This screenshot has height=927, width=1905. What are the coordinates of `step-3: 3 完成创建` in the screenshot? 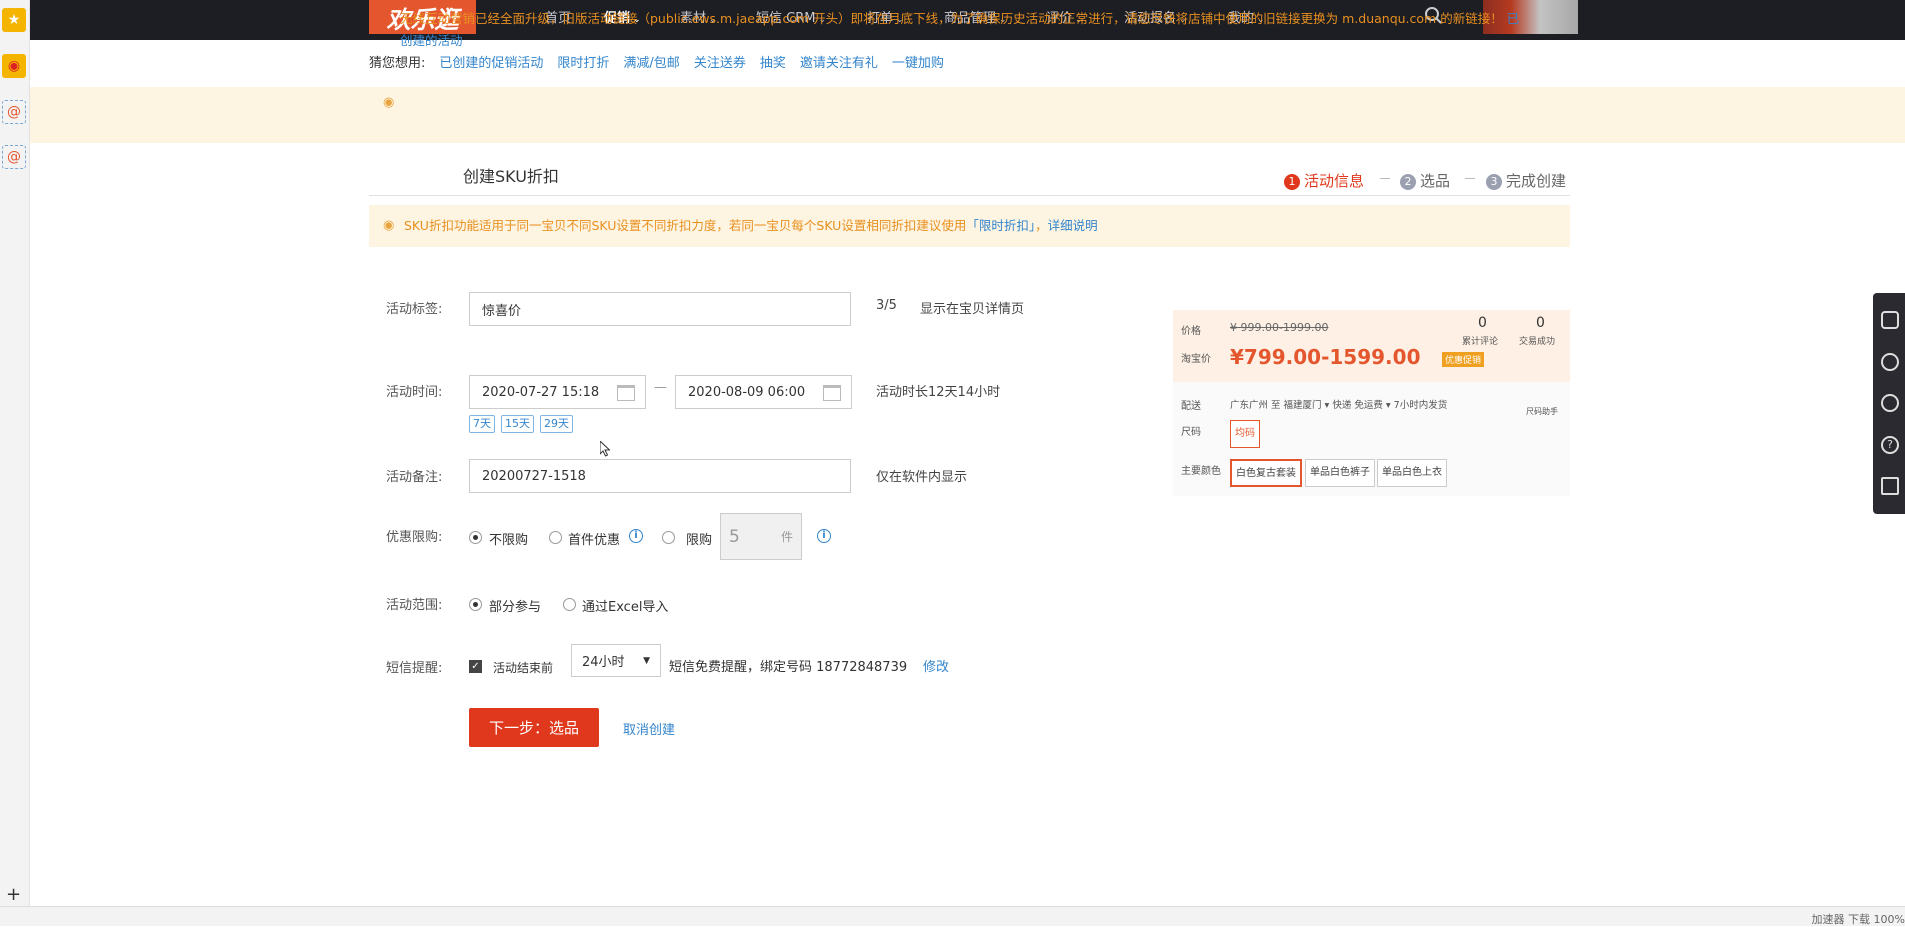 It's located at (1526, 180).